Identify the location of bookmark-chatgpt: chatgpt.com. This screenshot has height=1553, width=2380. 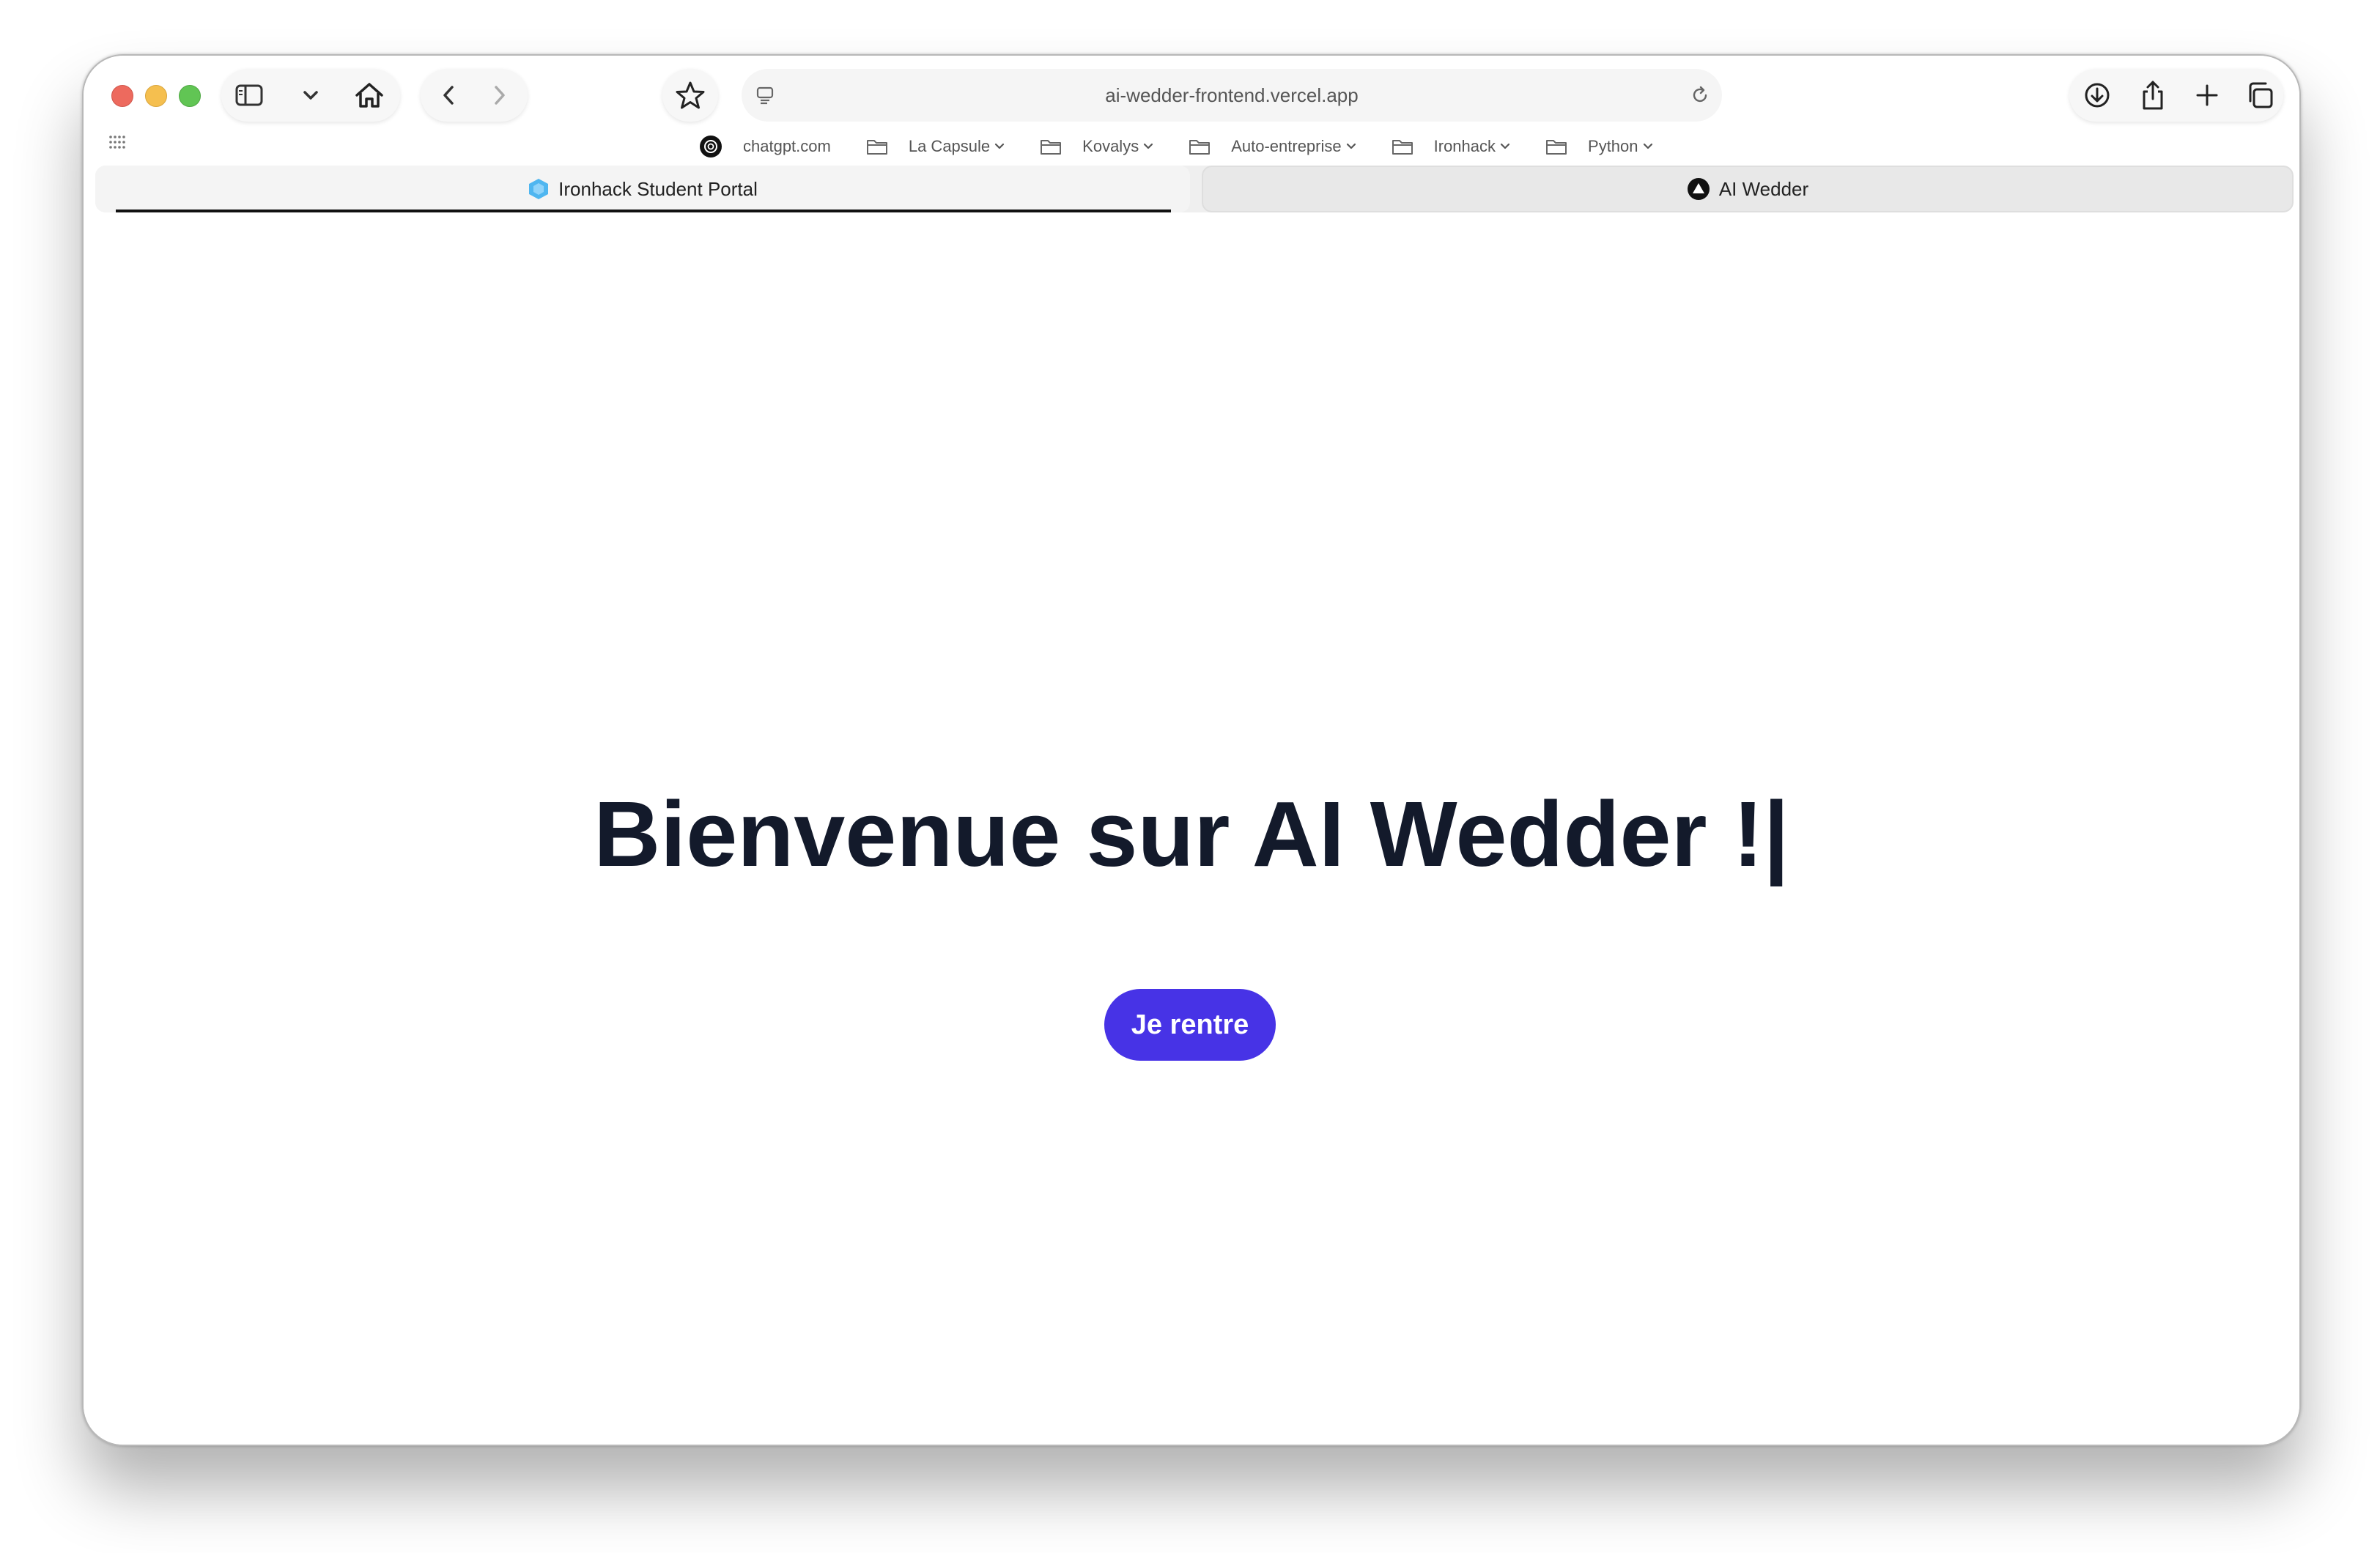
(765, 146).